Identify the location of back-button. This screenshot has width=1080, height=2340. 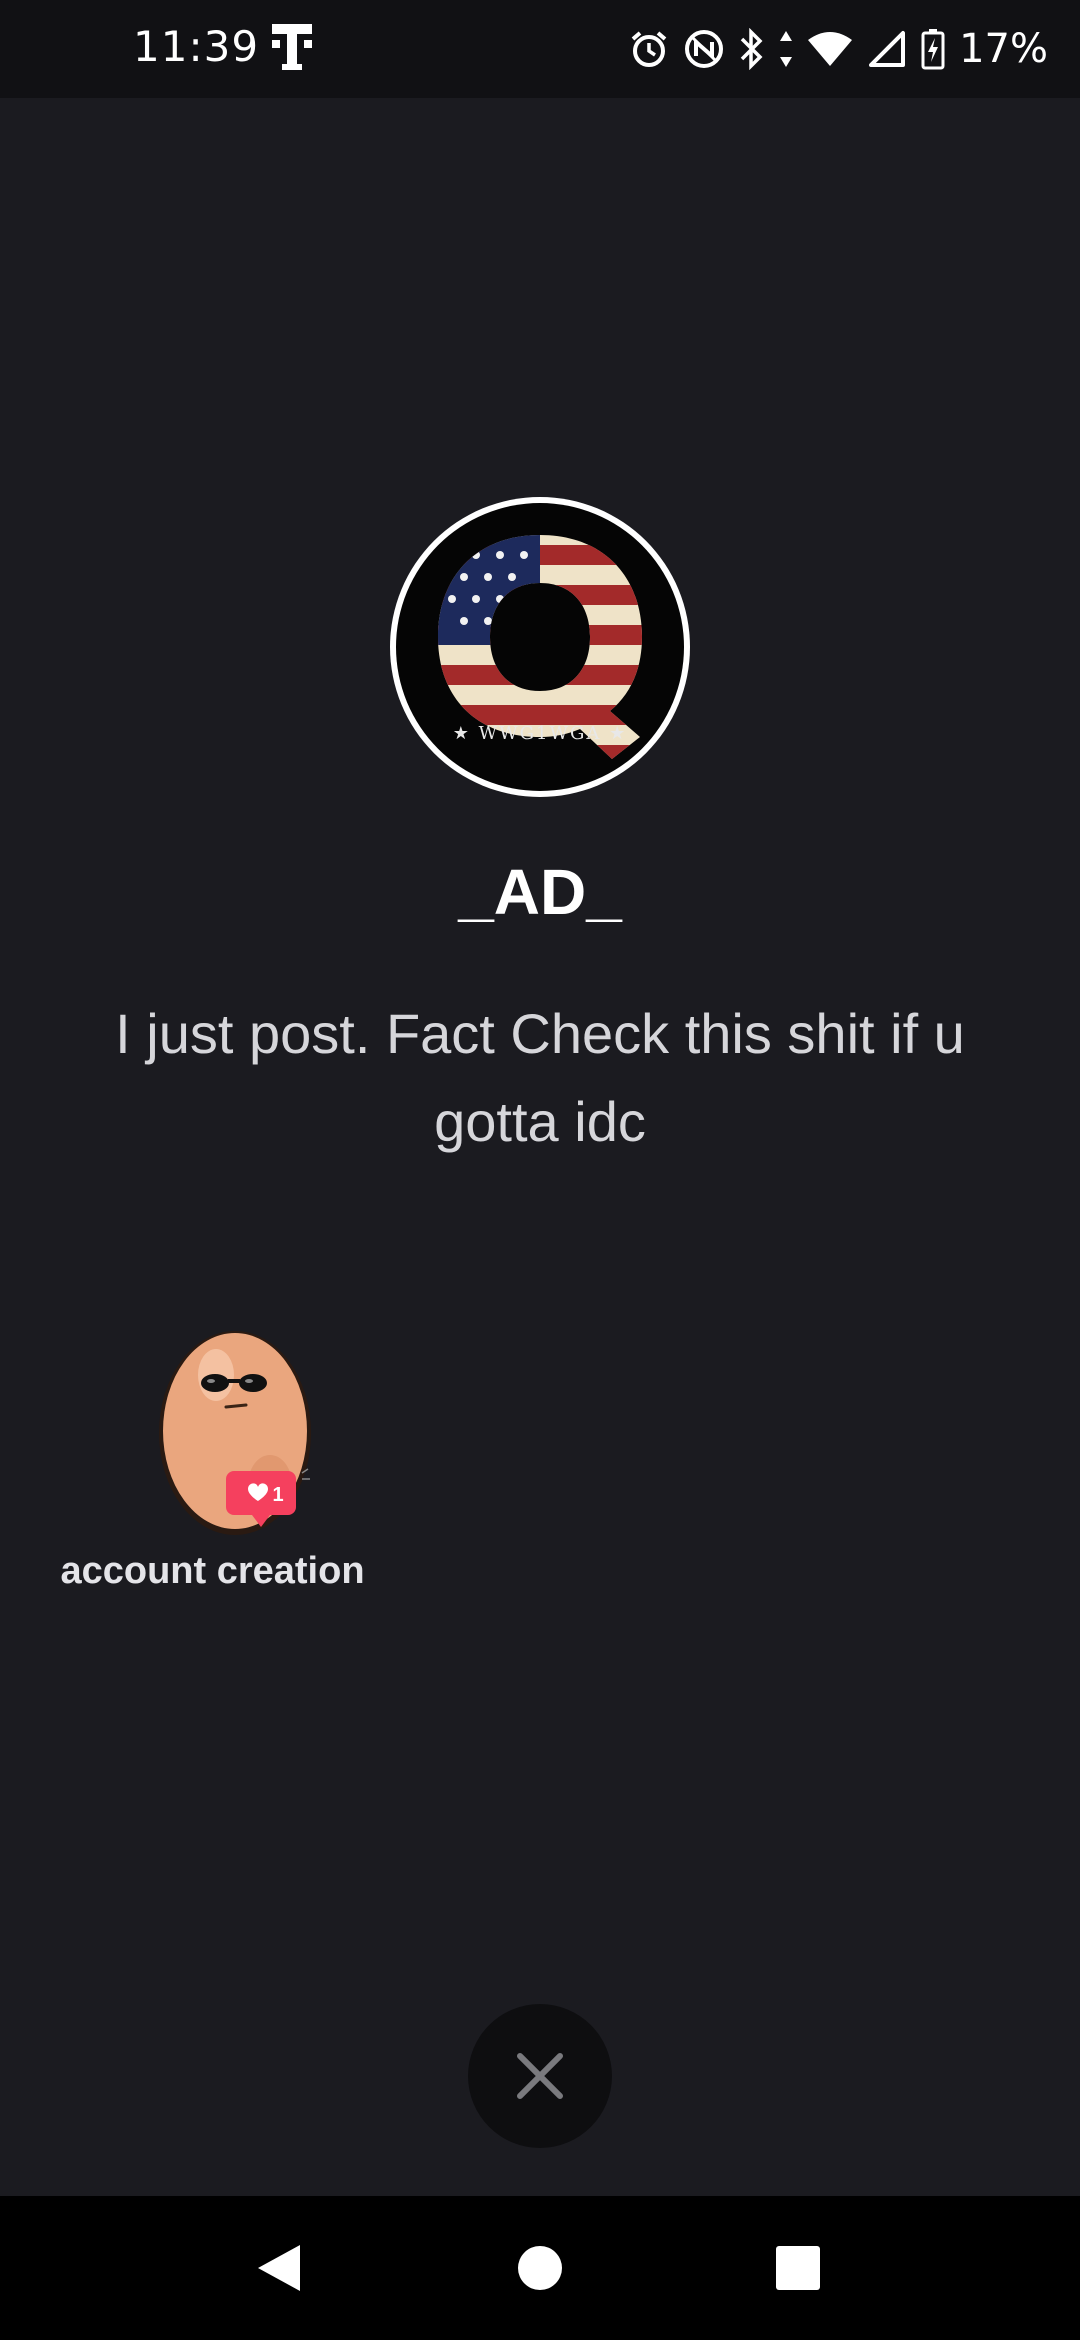
(279, 2268).